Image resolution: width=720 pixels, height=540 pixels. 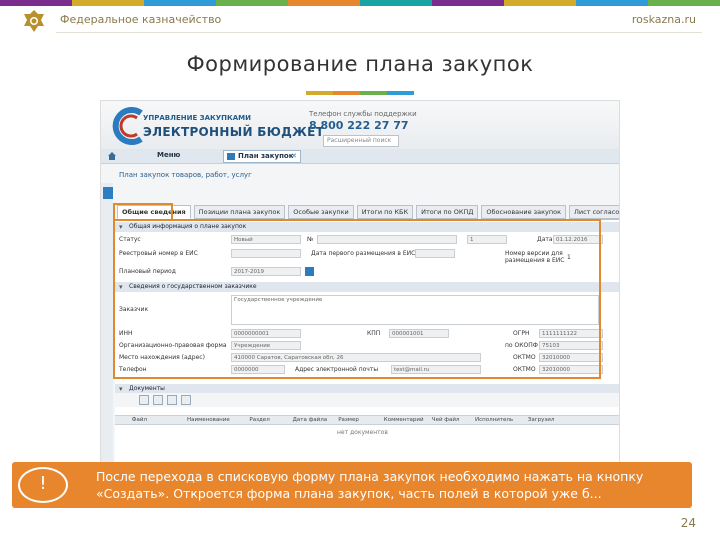 What do you see at coordinates (168, 155) in the screenshot?
I see `menu-button: Меню` at bounding box center [168, 155].